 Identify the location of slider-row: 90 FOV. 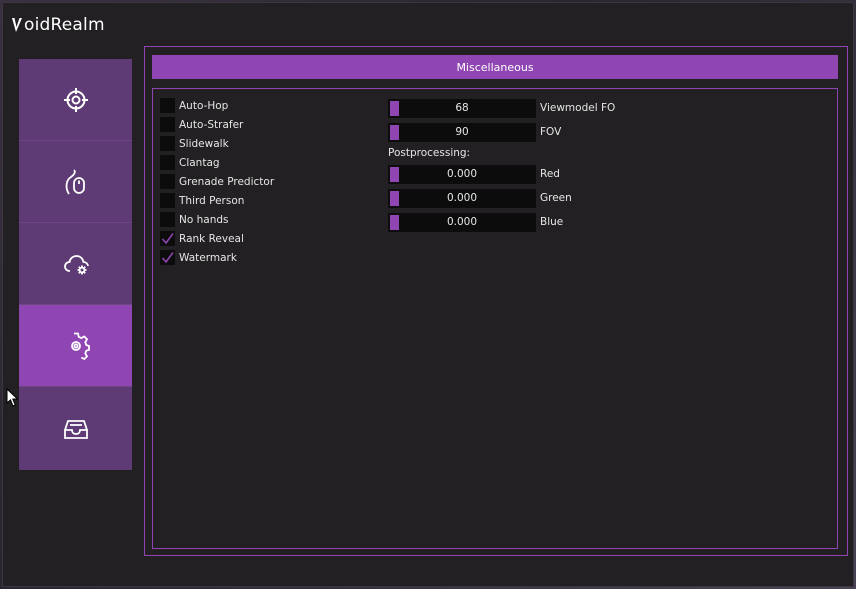
(538, 132).